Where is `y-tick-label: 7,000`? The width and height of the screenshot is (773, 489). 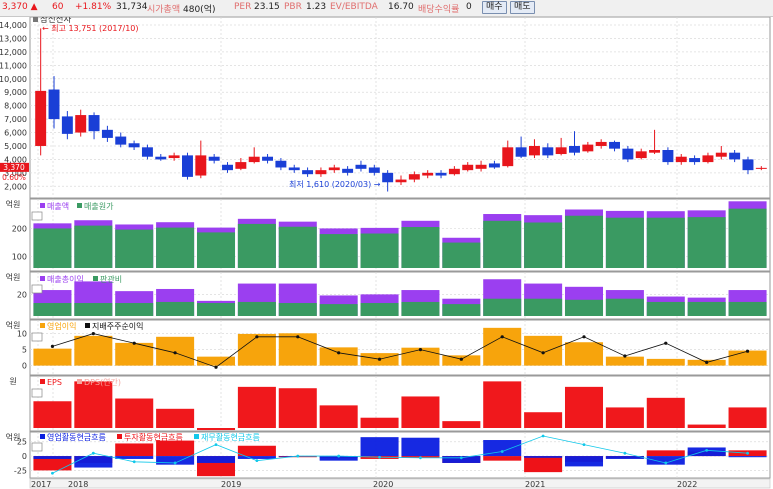 y-tick-label: 7,000 is located at coordinates (15, 119).